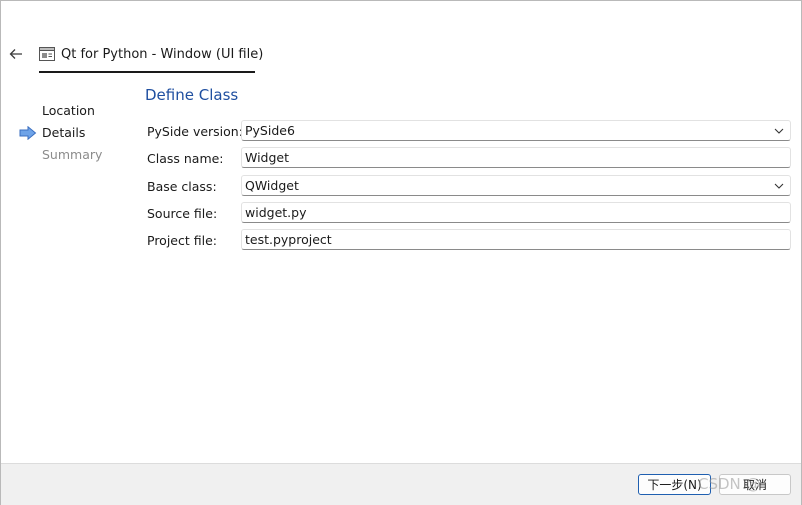  I want to click on wizard-header: Qt for Python - Window (UI file), so click(151, 54).